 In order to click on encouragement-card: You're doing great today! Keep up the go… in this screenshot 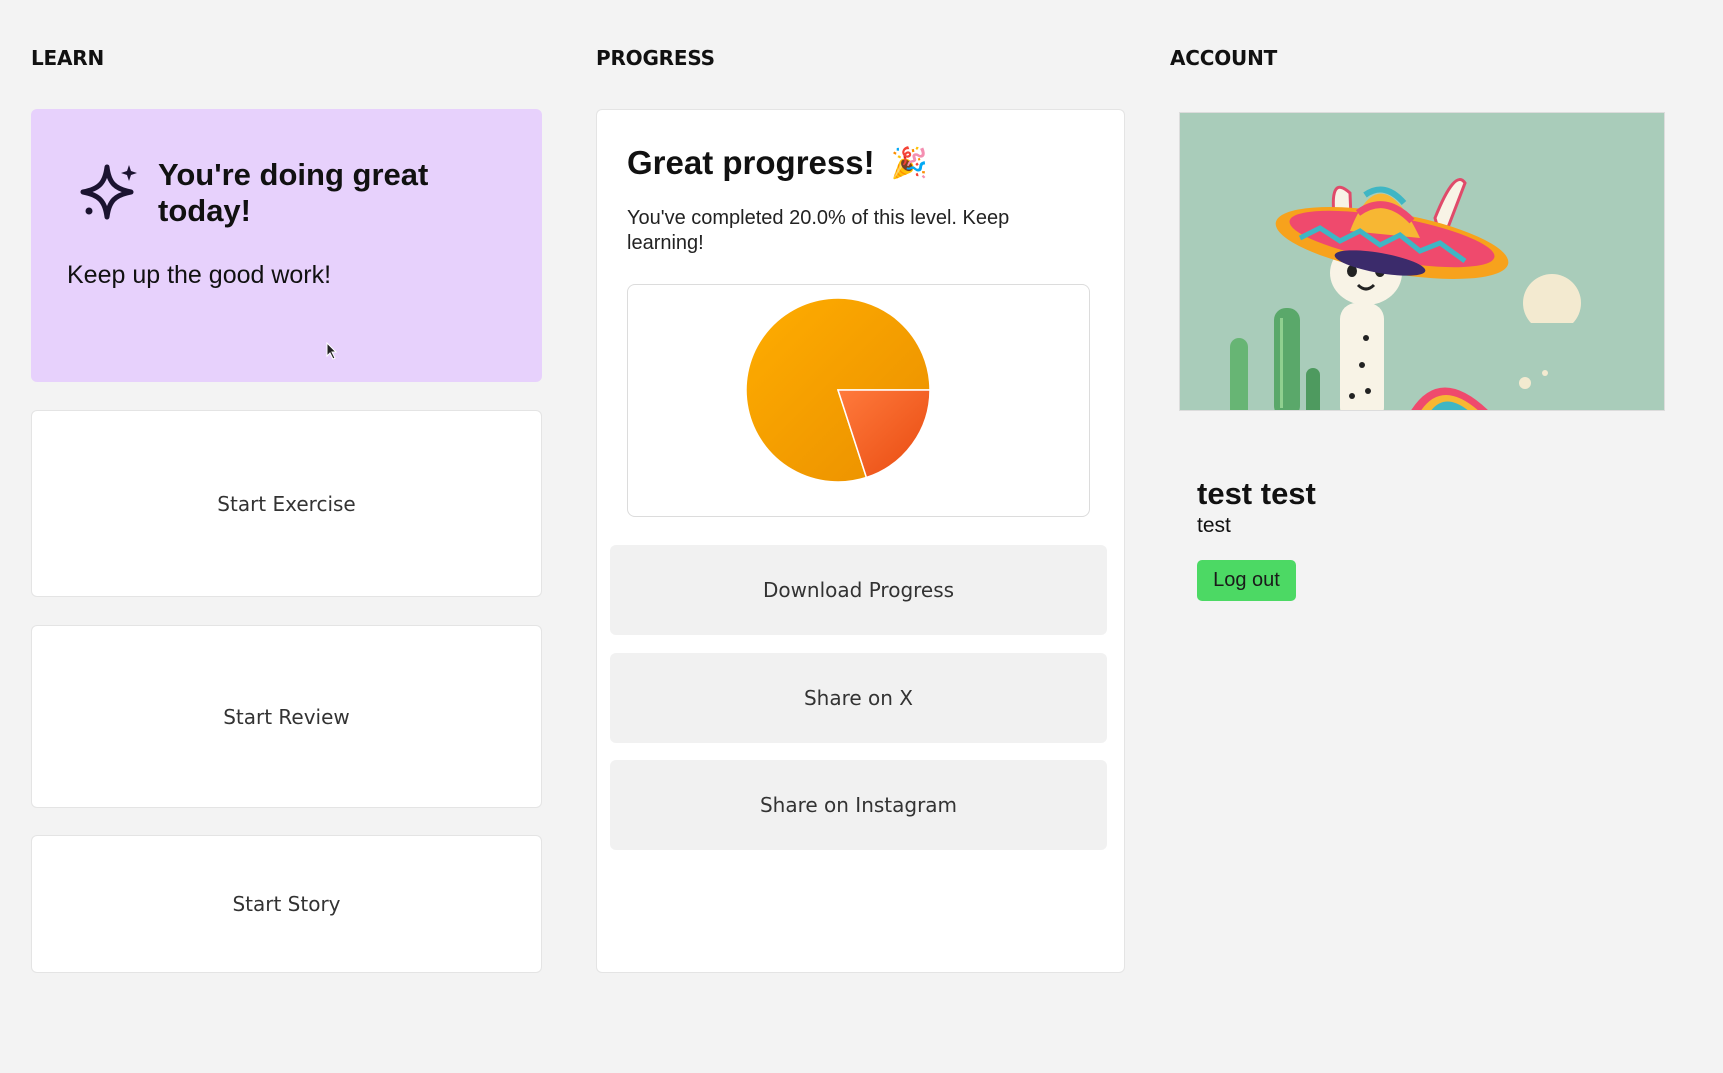, I will do `click(286, 245)`.